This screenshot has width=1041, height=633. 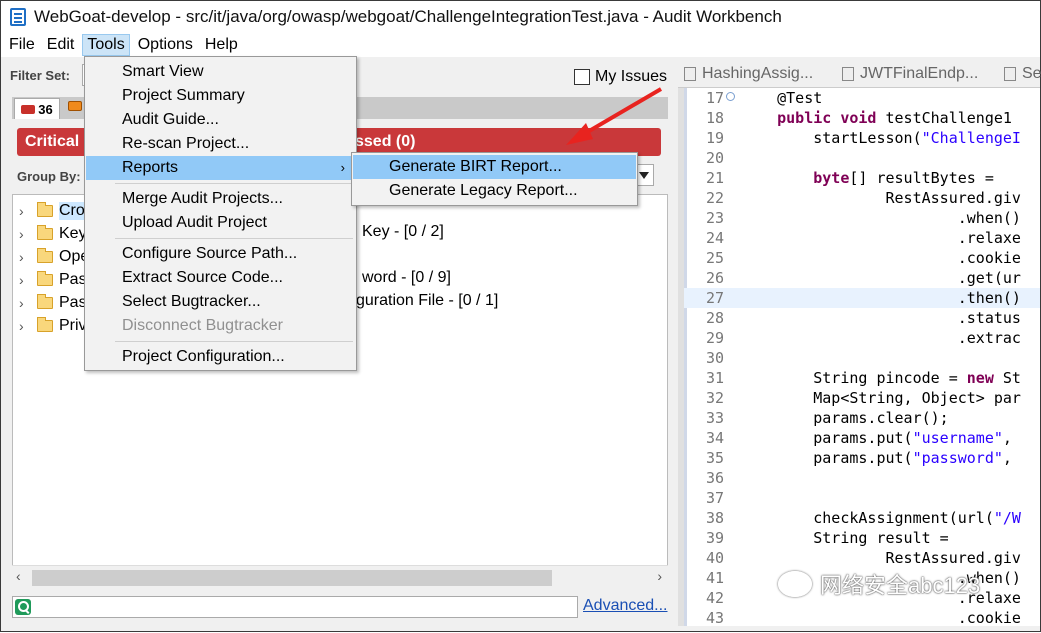 I want to click on line-number: 42, so click(x=714, y=598).